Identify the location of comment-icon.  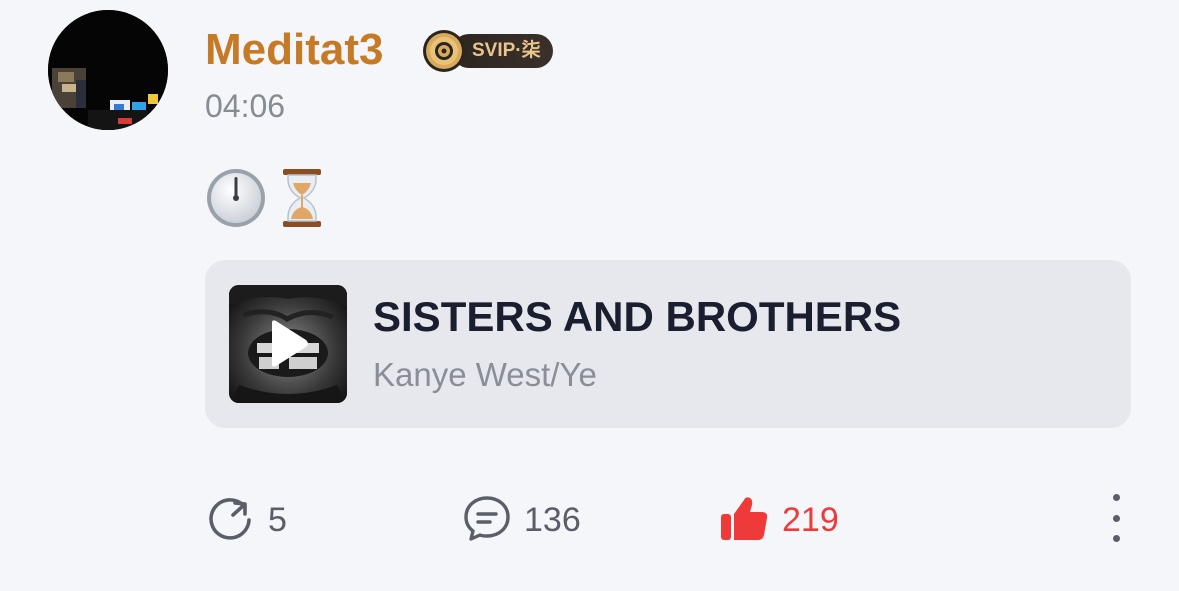
(487, 520).